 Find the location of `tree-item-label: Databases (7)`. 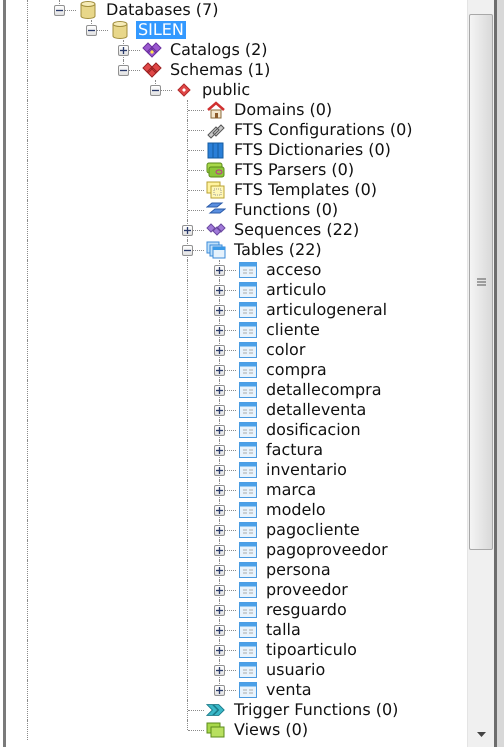

tree-item-label: Databases (7) is located at coordinates (162, 10).